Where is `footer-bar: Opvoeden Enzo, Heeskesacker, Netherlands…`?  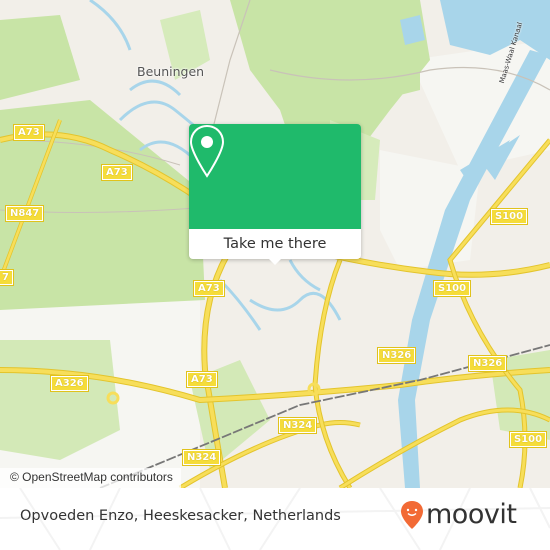
footer-bar: Opvoeden Enzo, Heeskesacker, Netherlands… is located at coordinates (275, 519).